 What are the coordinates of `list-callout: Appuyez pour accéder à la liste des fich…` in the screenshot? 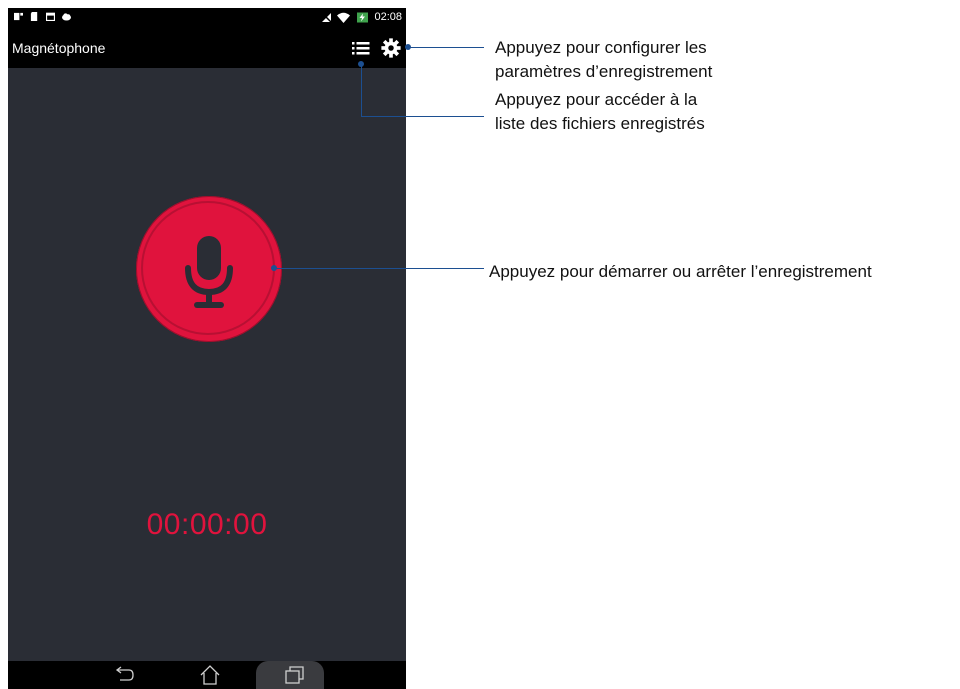 It's located at (600, 112).